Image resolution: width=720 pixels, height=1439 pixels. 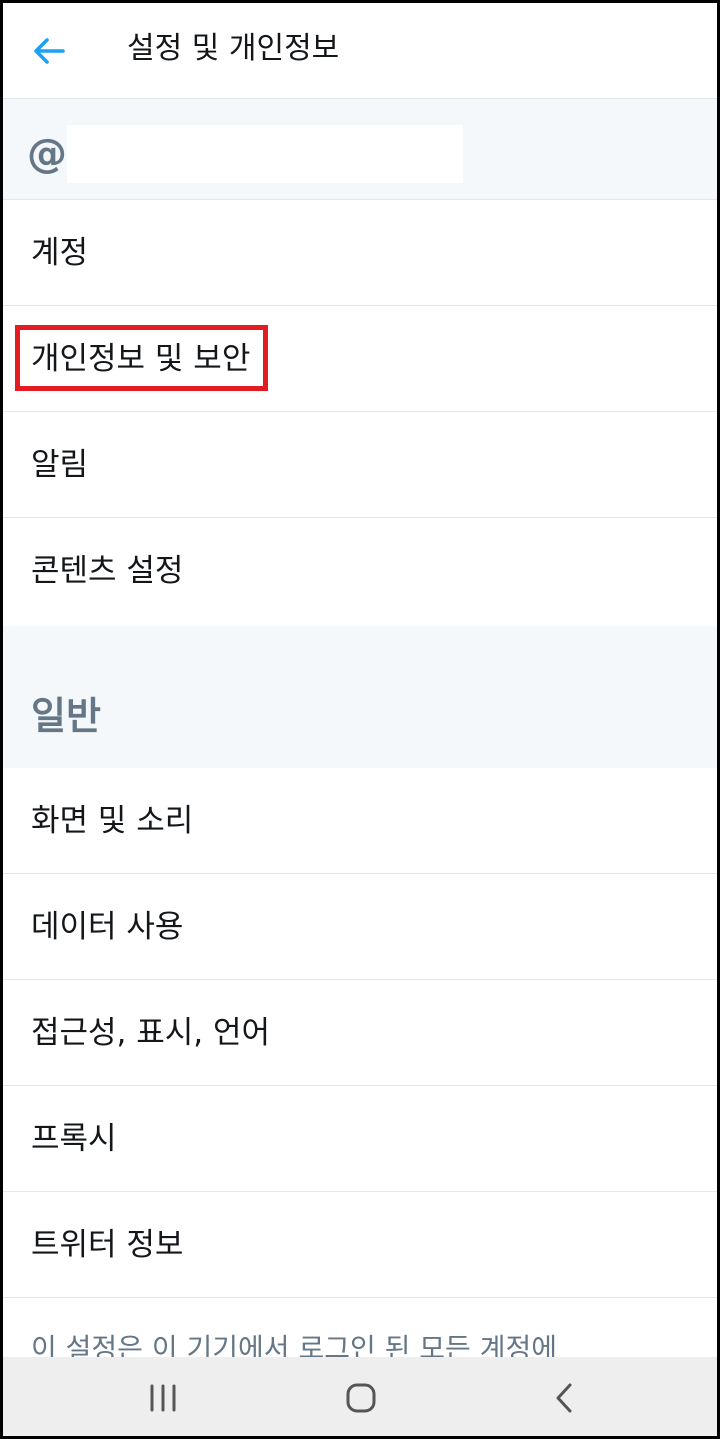 What do you see at coordinates (141, 358) in the screenshot?
I see `menu-item-label: 개인정보 및 보안` at bounding box center [141, 358].